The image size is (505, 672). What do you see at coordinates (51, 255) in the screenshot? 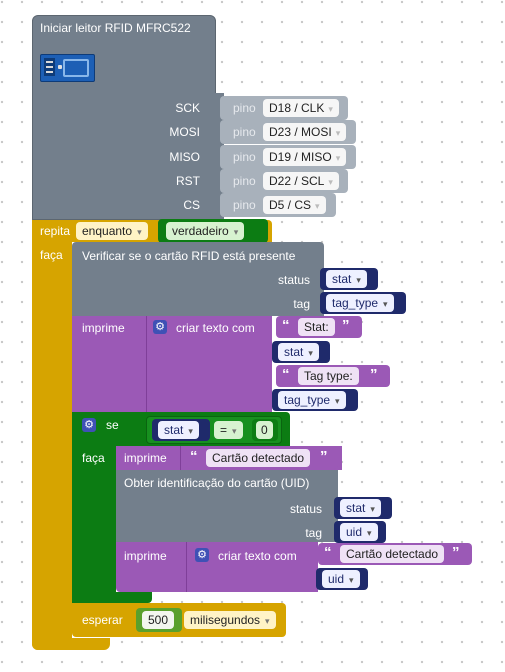
I see `loop-do-label: faça` at bounding box center [51, 255].